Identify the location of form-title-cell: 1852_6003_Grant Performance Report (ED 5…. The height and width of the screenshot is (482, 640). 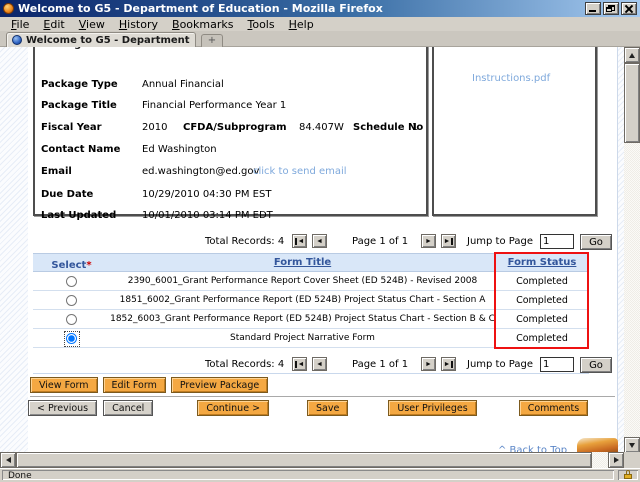
(302, 319).